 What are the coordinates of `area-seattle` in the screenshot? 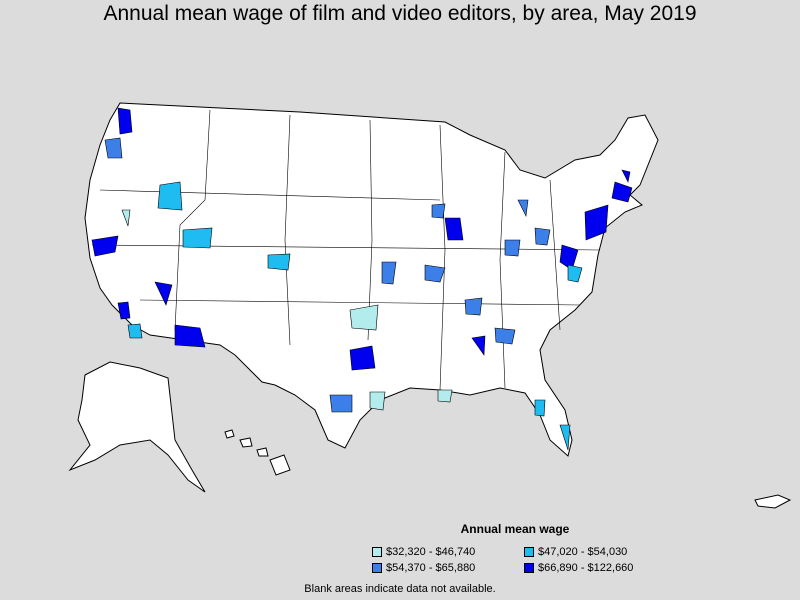 It's located at (125, 121).